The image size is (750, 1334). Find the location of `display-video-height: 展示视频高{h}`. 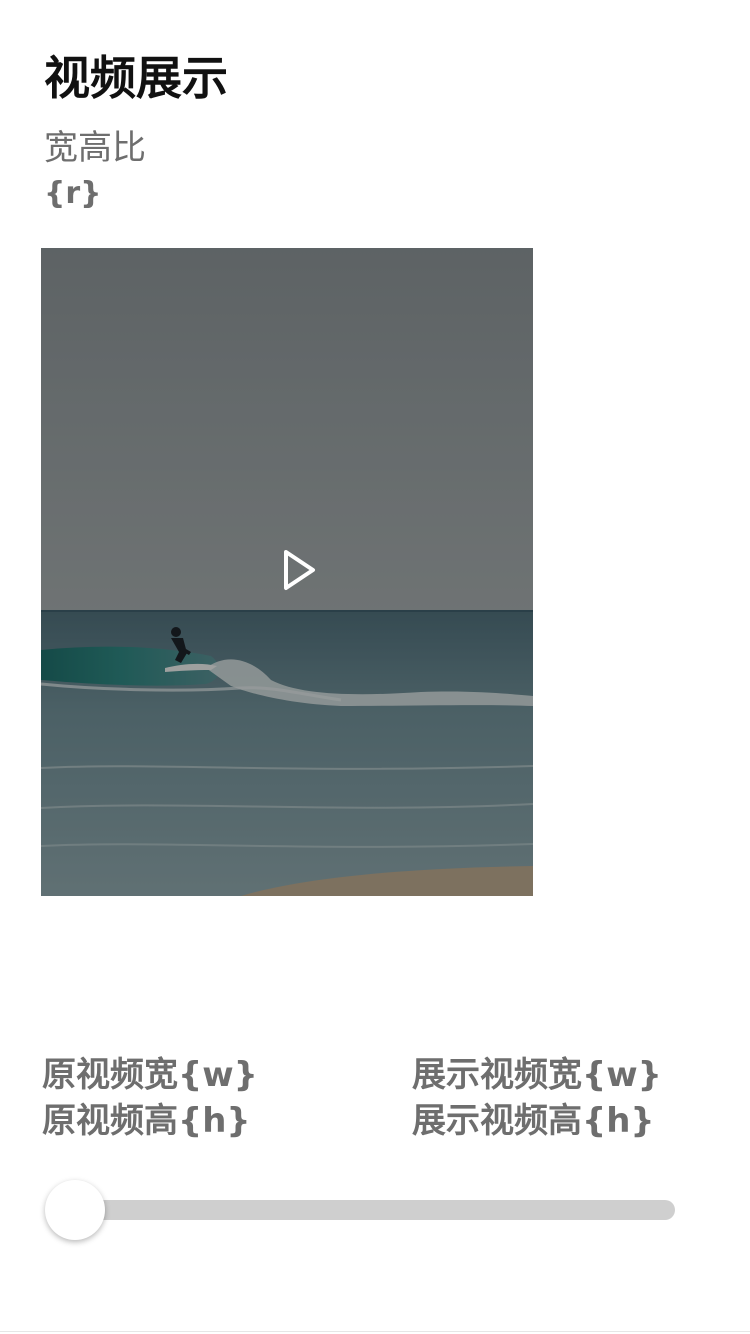

display-video-height: 展示视频高{h} is located at coordinates (533, 1121).